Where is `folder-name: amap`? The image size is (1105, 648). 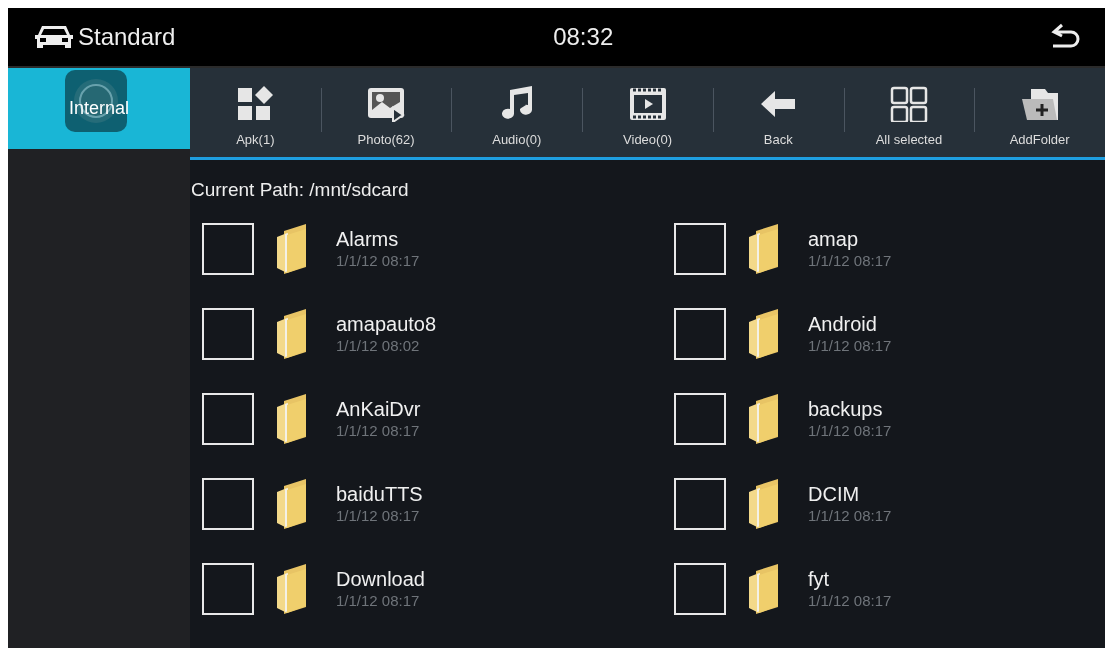
folder-name: amap is located at coordinates (850, 238).